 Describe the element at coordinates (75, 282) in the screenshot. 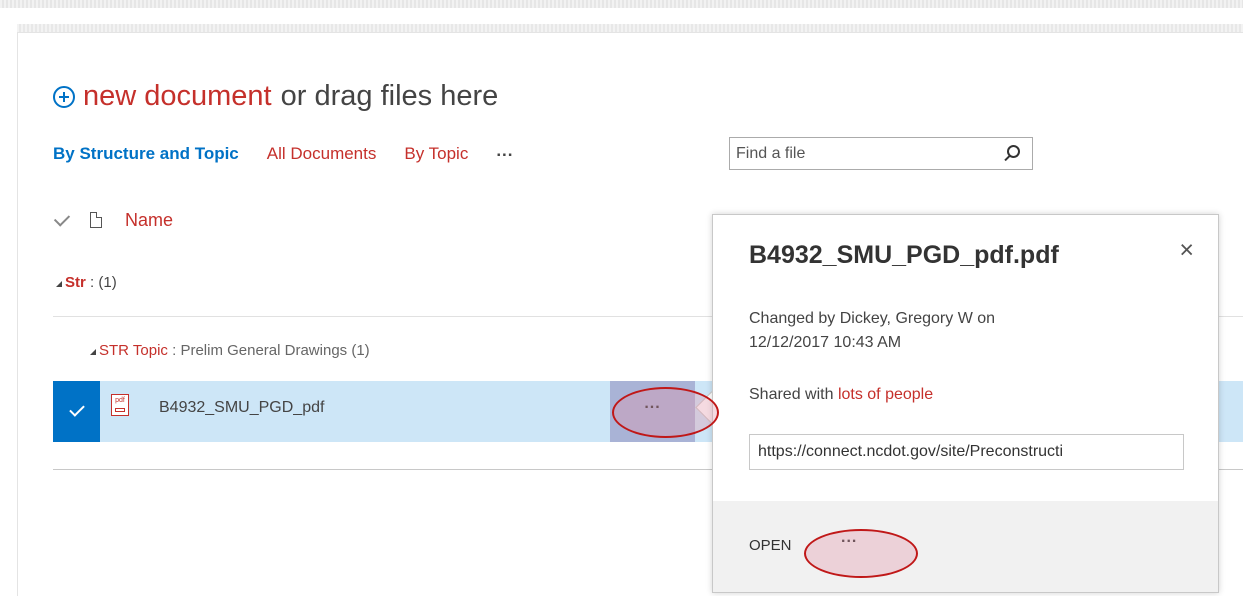

I see `group-label: Str` at that location.